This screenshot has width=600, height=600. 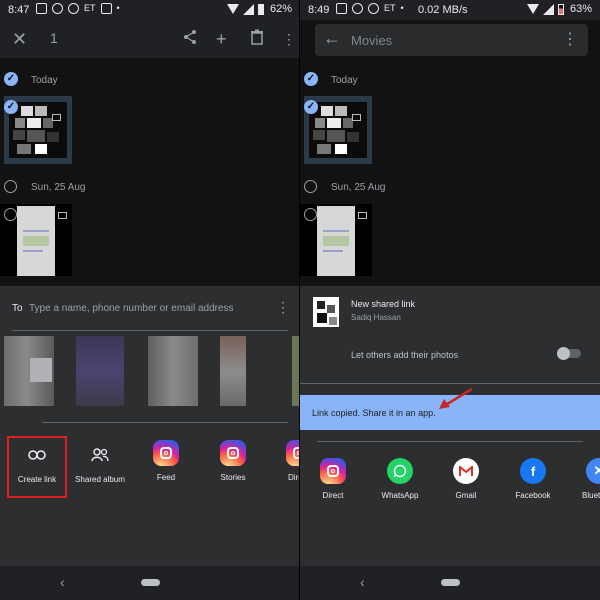 I want to click on app-label: WhatsApp, so click(x=400, y=495).